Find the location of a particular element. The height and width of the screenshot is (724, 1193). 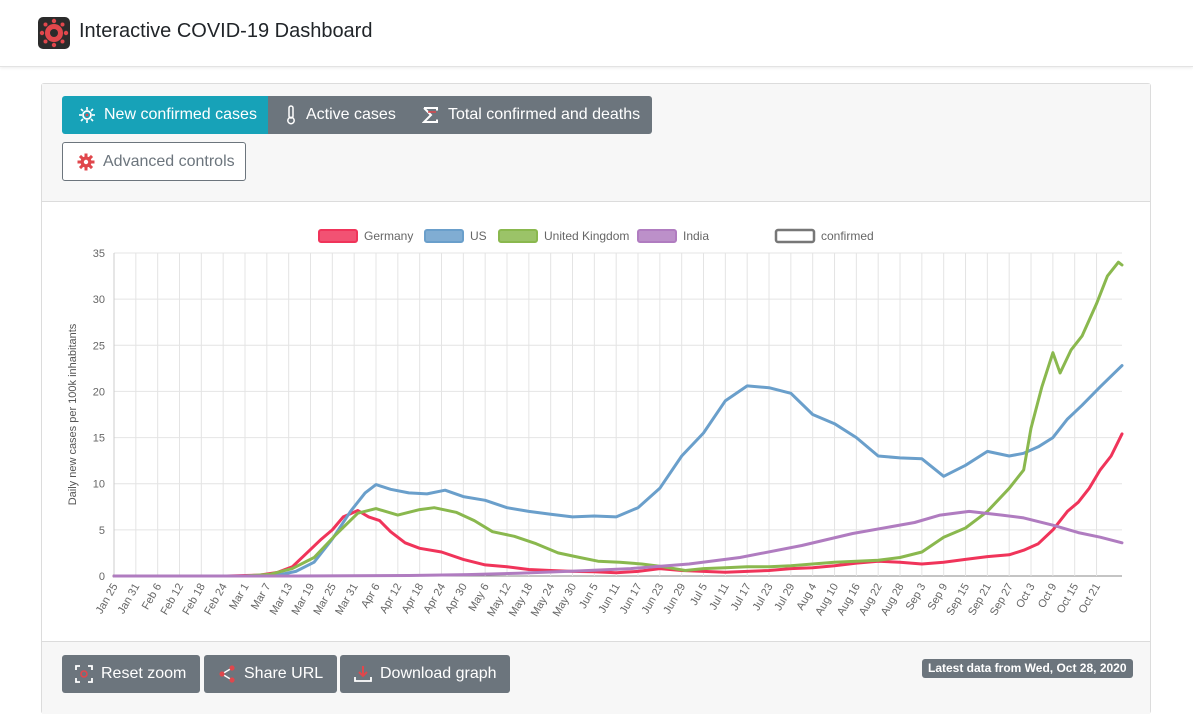

y-tick-label: 15 is located at coordinates (99, 439).